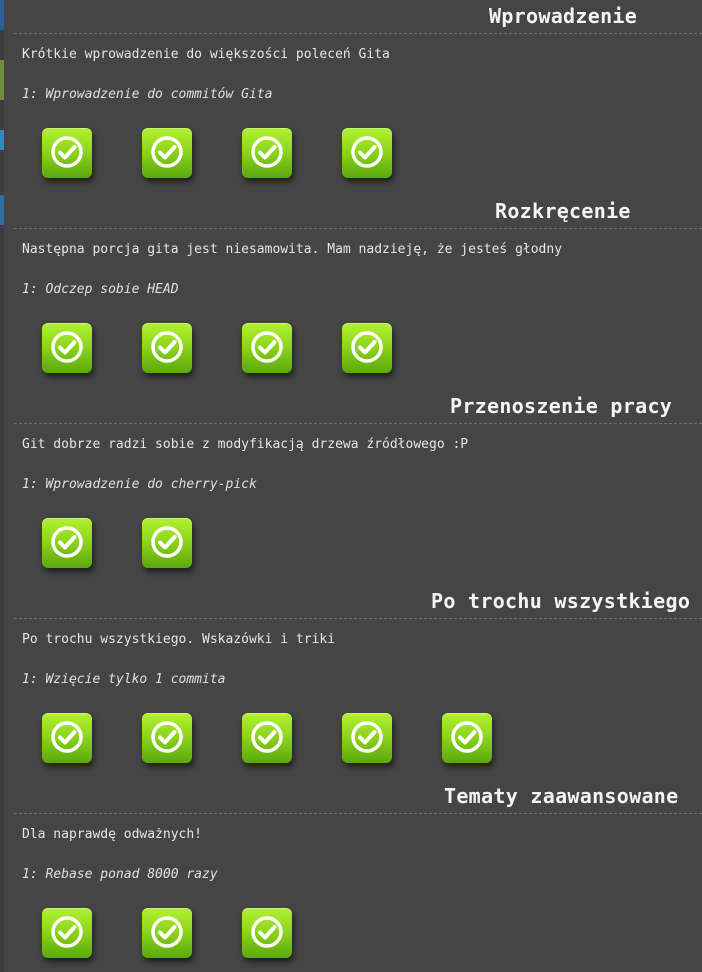 This screenshot has width=702, height=972. What do you see at coordinates (147, 94) in the screenshot?
I see `sequence-label: 1: Wprowadzenie do commitów Gita` at bounding box center [147, 94].